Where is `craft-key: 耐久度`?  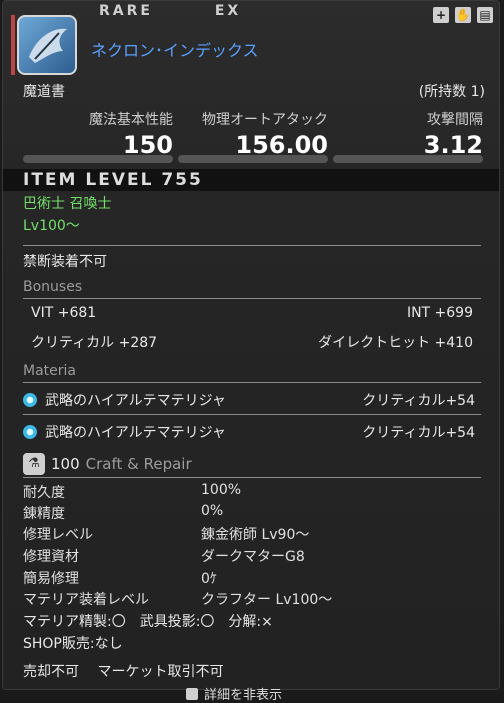 craft-key: 耐久度 is located at coordinates (44, 493).